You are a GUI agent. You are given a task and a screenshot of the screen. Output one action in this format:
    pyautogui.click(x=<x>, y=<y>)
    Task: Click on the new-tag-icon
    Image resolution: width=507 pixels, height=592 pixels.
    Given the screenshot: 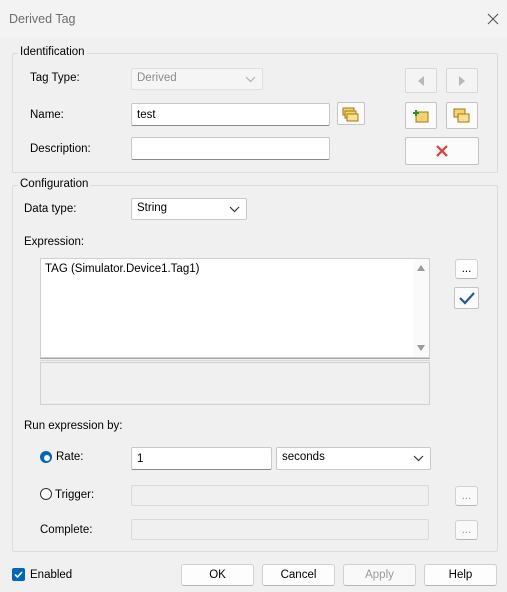 What is the action you would take?
    pyautogui.click(x=421, y=115)
    